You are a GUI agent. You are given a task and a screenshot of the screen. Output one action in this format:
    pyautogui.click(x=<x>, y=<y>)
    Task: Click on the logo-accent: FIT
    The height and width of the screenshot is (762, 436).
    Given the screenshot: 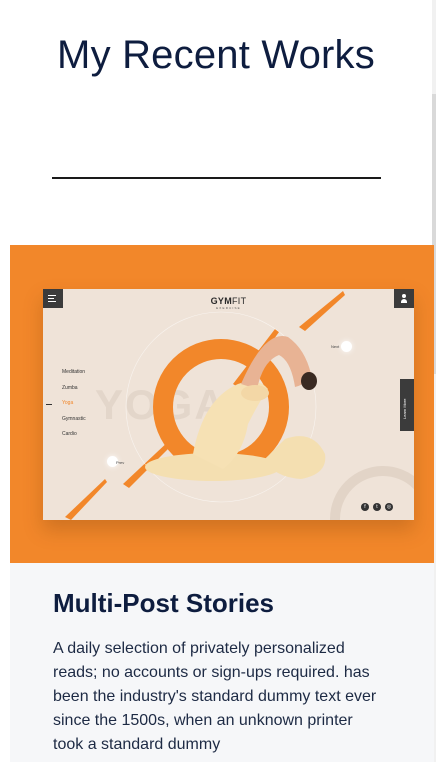 What is the action you would take?
    pyautogui.click(x=239, y=301)
    